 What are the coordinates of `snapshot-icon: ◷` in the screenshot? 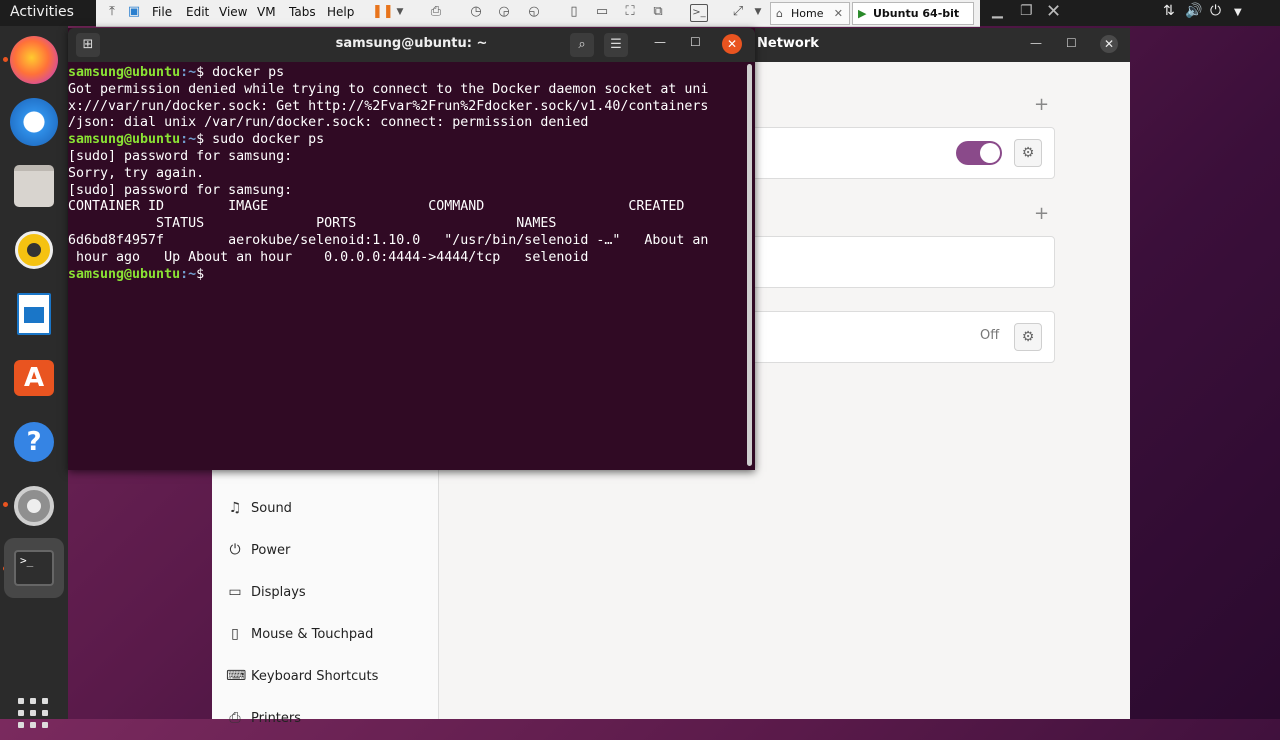 It's located at (476, 12).